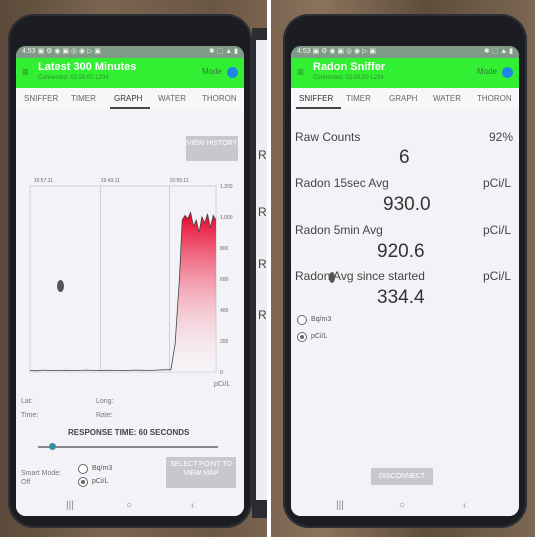 Image resolution: width=535 pixels, height=537 pixels. What do you see at coordinates (402, 476) in the screenshot?
I see `disconnect-button: DISCONNECT` at bounding box center [402, 476].